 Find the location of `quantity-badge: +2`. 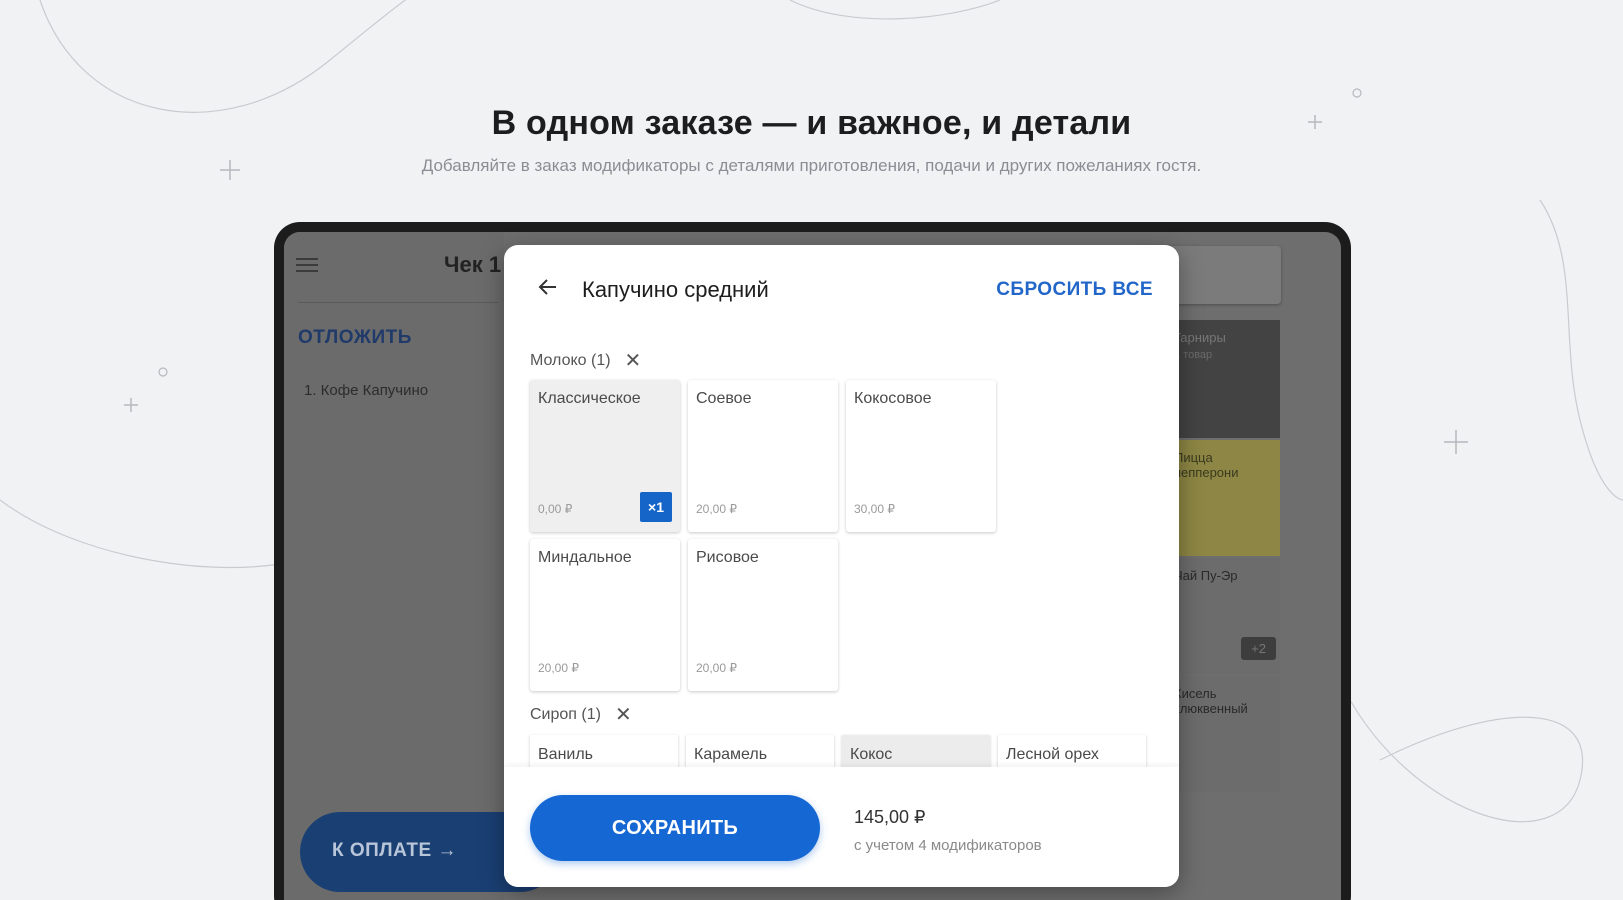

quantity-badge: +2 is located at coordinates (1258, 648).